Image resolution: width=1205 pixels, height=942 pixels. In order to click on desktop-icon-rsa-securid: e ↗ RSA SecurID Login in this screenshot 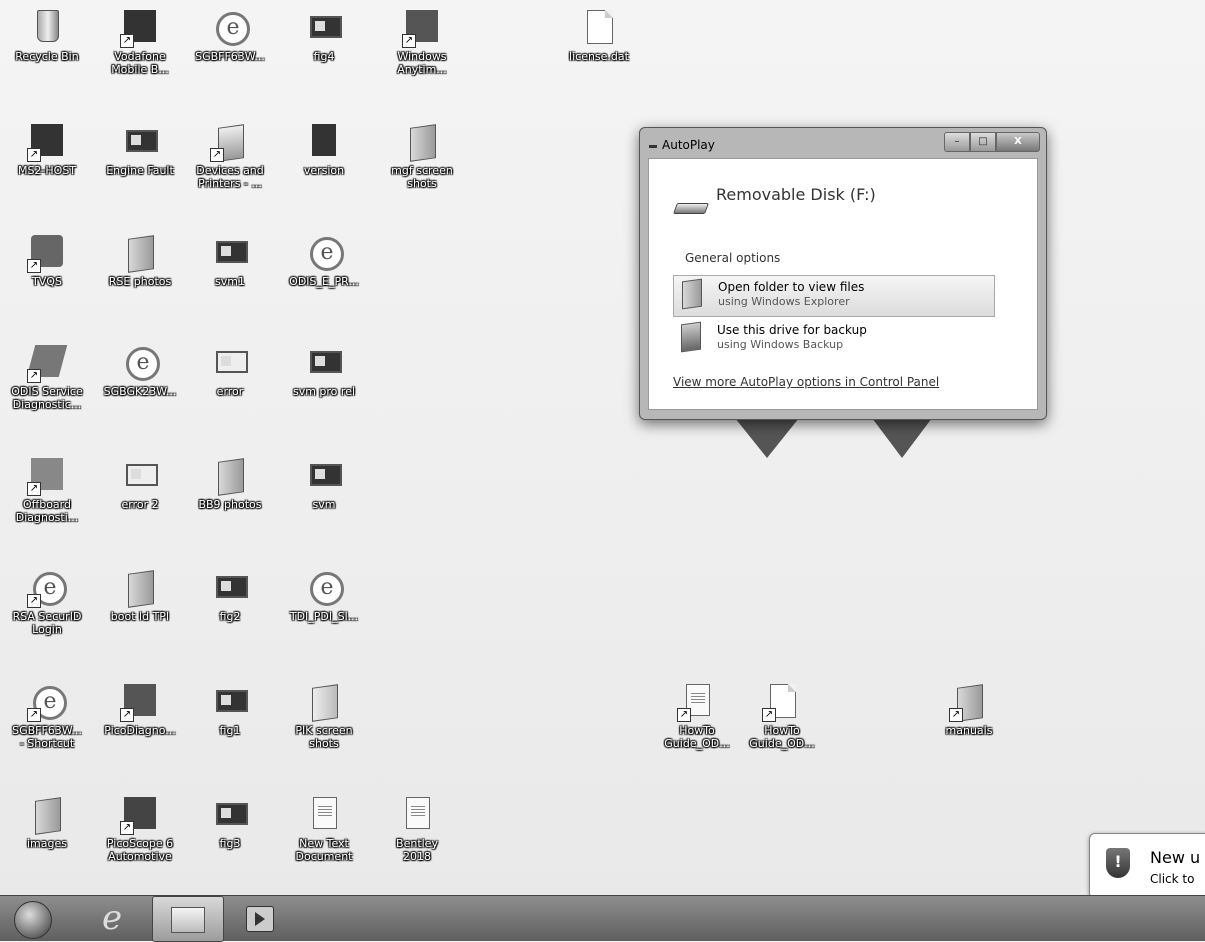, I will do `click(47, 602)`.